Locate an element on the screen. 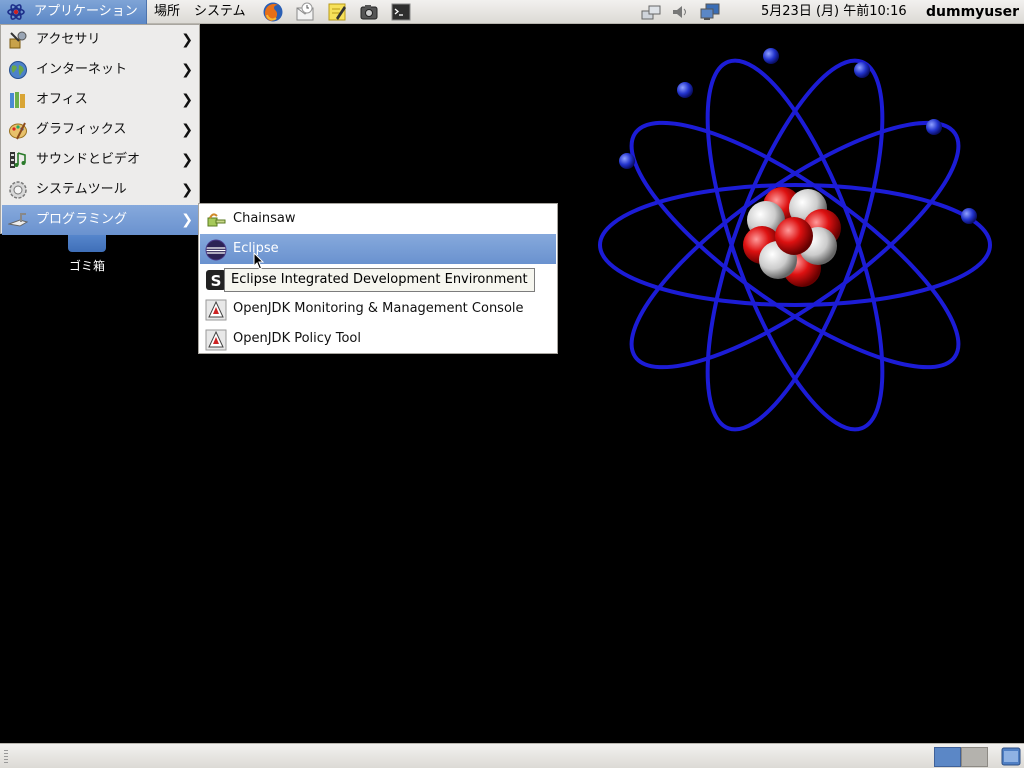 Image resolution: width=1024 pixels, height=768 pixels. menu-item-programming: プログラミング ❯ is located at coordinates (100, 220).